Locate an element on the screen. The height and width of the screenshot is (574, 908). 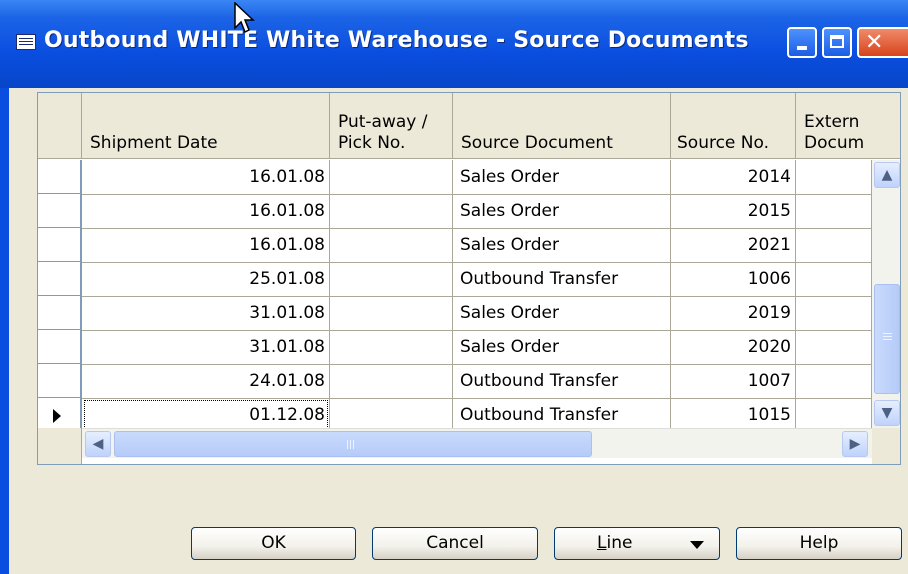
scroll-left-button: ◀ is located at coordinates (98, 444).